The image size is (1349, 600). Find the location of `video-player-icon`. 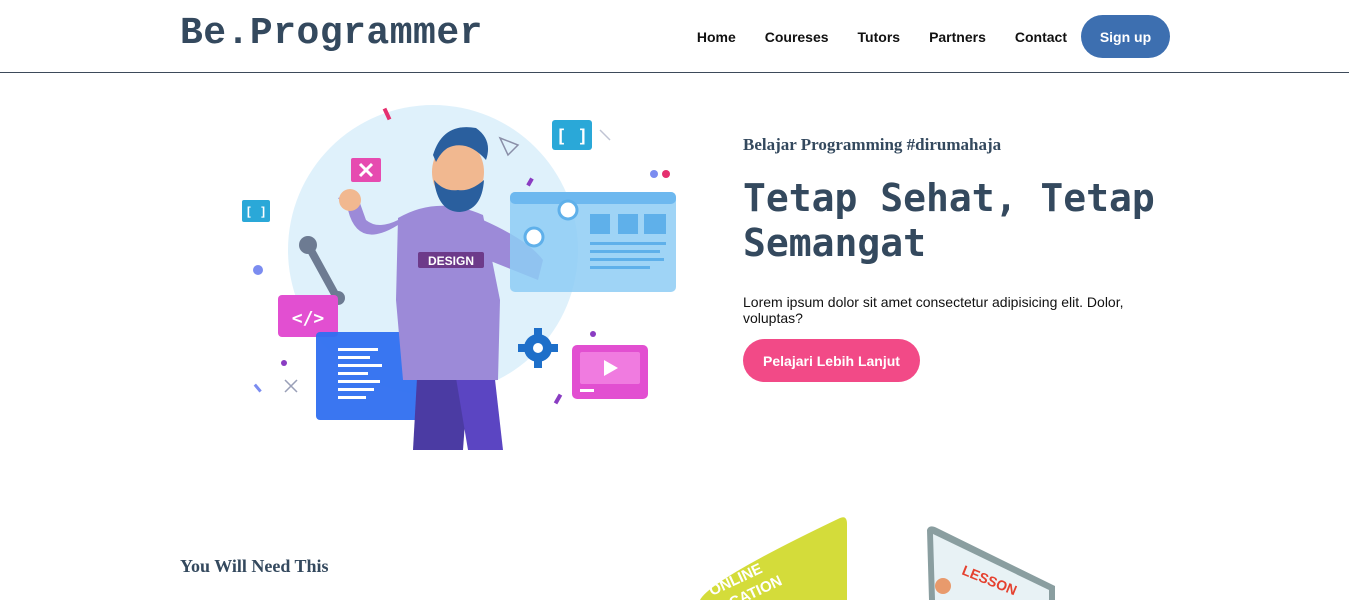

video-player-icon is located at coordinates (610, 372).